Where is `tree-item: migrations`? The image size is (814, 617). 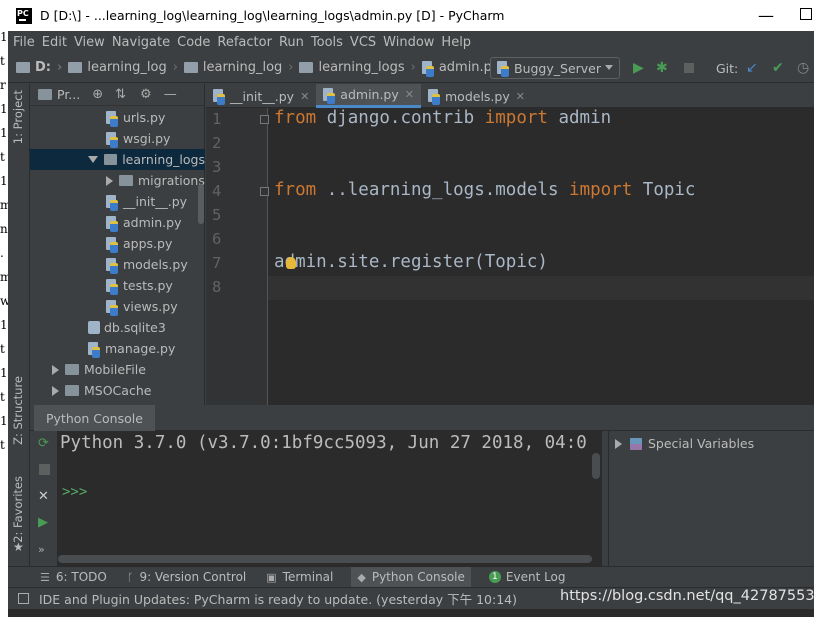
tree-item: migrations is located at coordinates (117, 180).